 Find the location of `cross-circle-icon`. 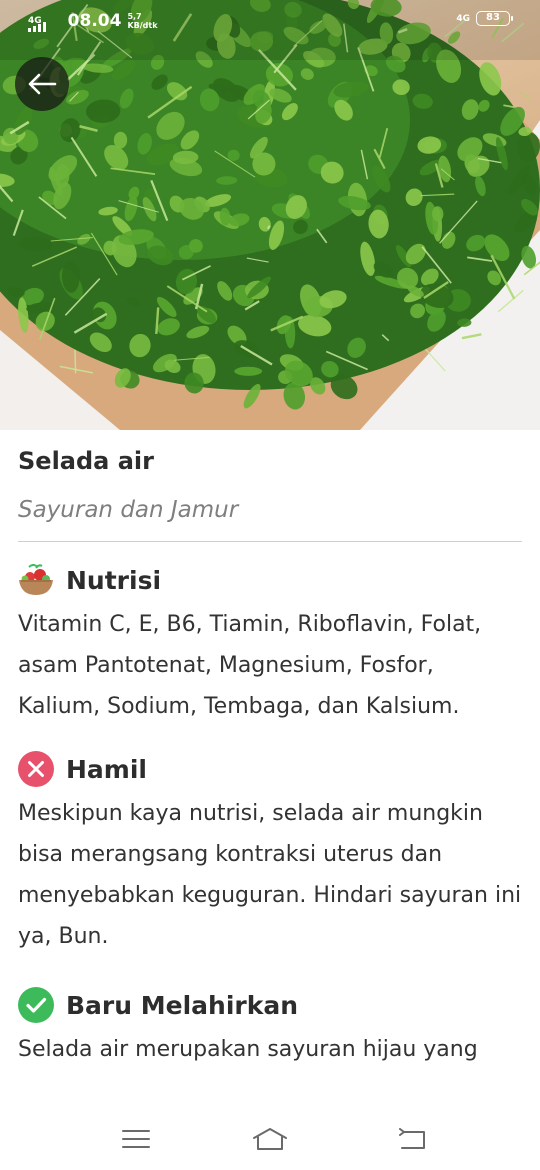

cross-circle-icon is located at coordinates (36, 769).